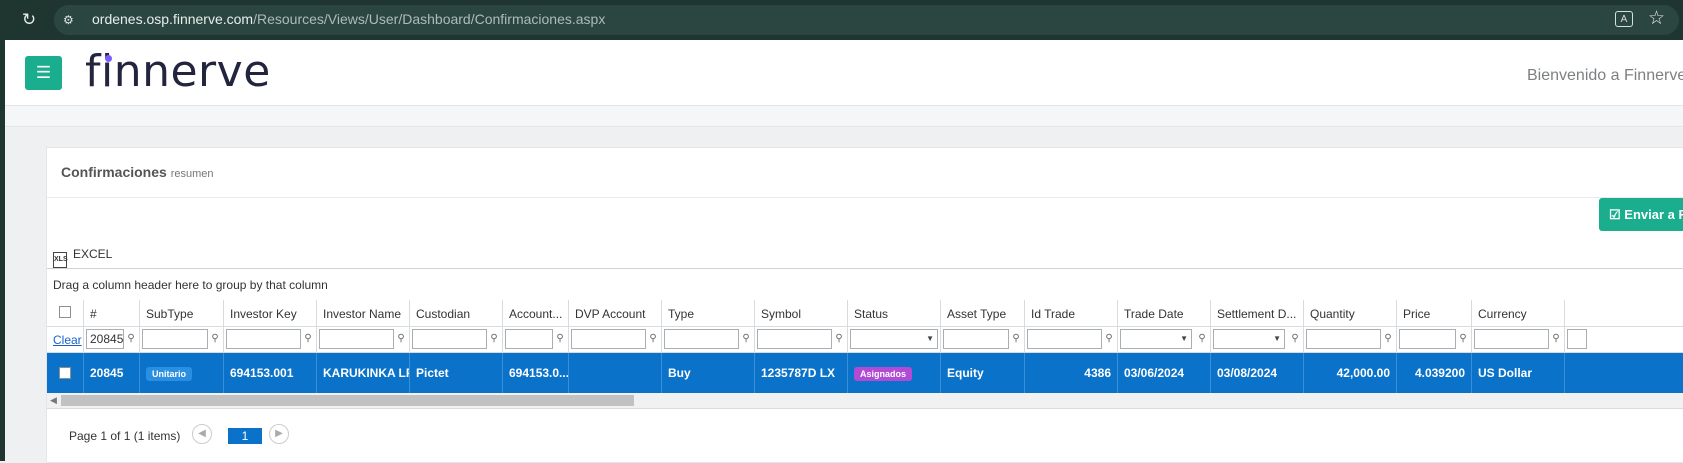 The height and width of the screenshot is (463, 1683). Describe the element at coordinates (105, 339) in the screenshot. I see `filter-input-number: 20845` at that location.